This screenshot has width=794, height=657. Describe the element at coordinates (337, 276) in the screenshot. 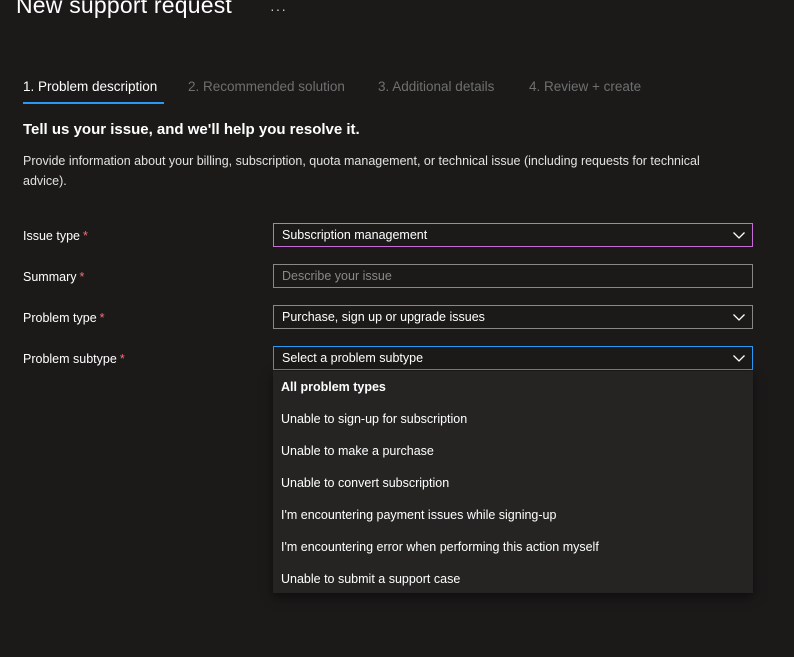

I see `summary-placeholder: Describe your issue` at that location.